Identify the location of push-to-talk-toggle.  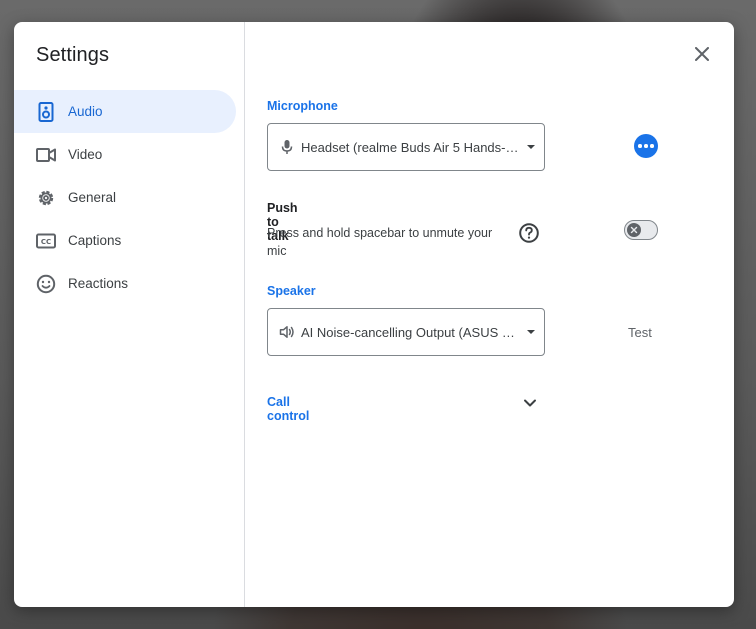
(641, 230).